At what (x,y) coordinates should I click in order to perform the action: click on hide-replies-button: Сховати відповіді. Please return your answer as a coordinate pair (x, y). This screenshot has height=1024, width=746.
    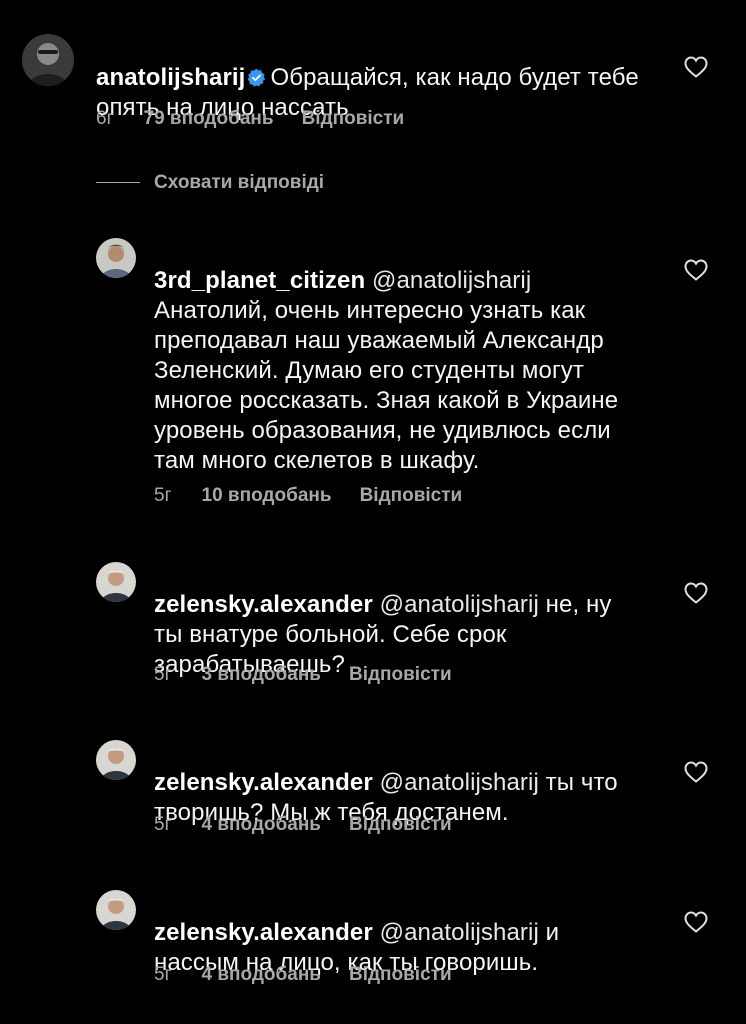
    Looking at the image, I should click on (210, 183).